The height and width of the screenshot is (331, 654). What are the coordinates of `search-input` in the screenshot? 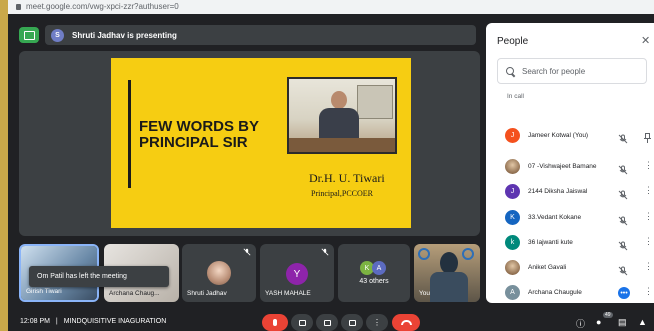 It's located at (582, 71).